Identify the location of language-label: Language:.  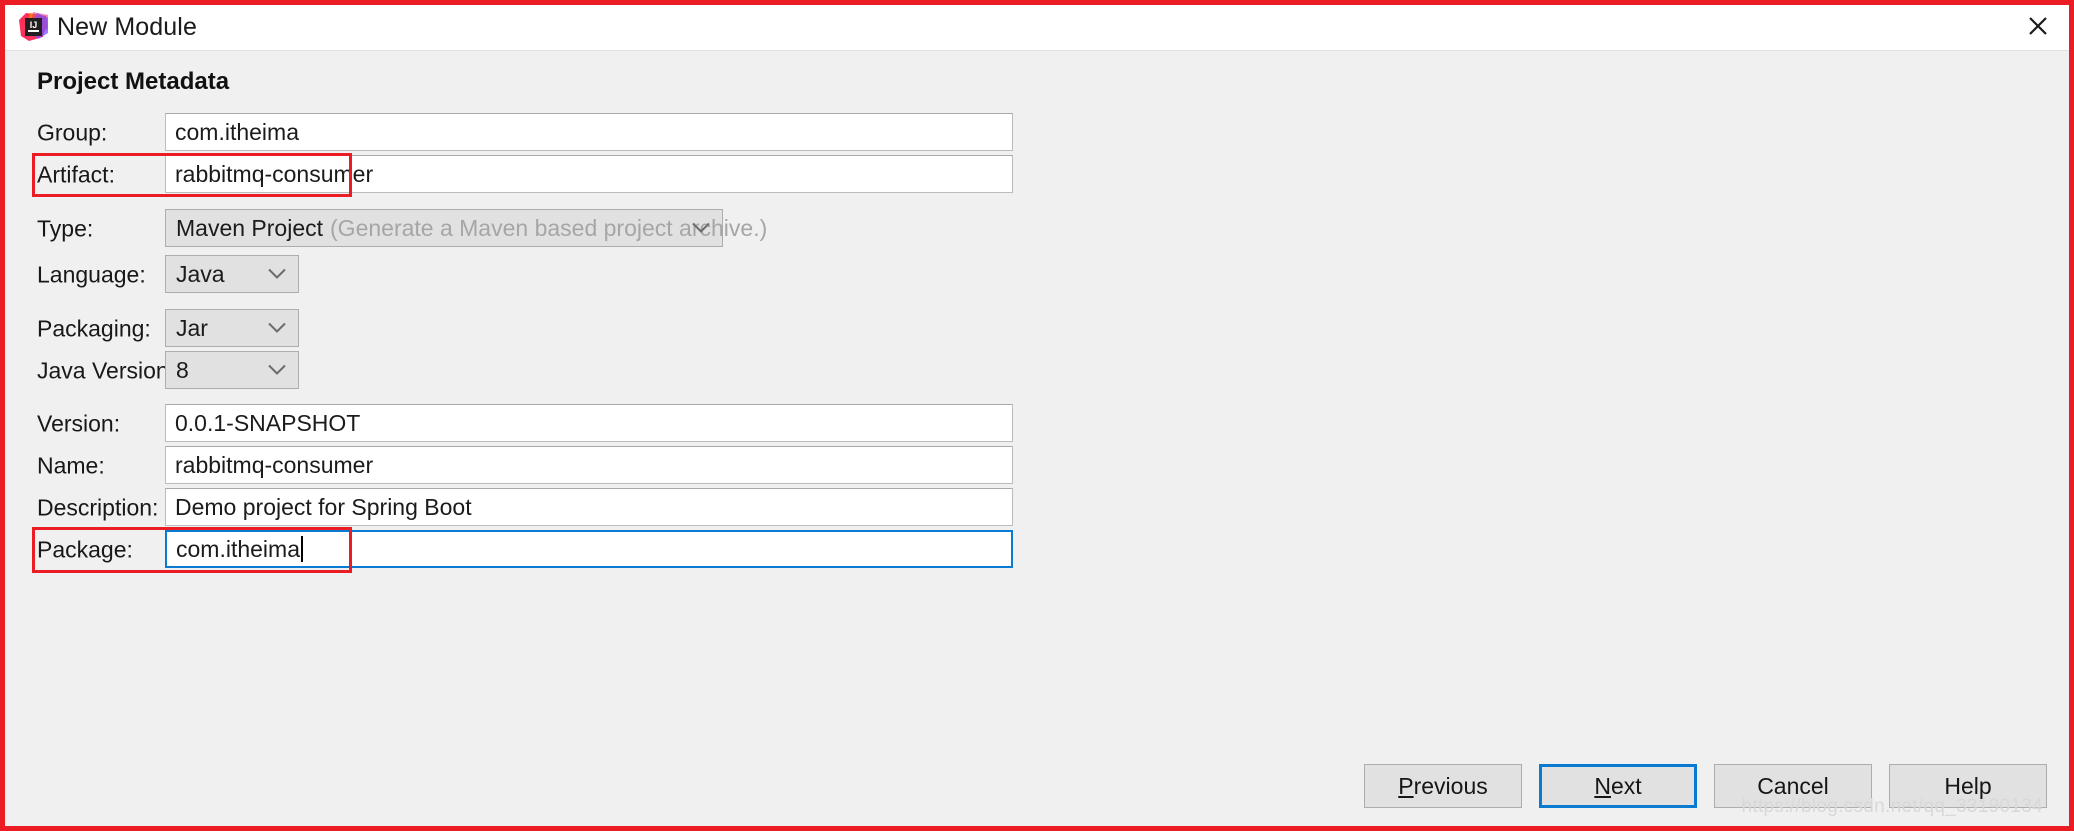
(91, 274).